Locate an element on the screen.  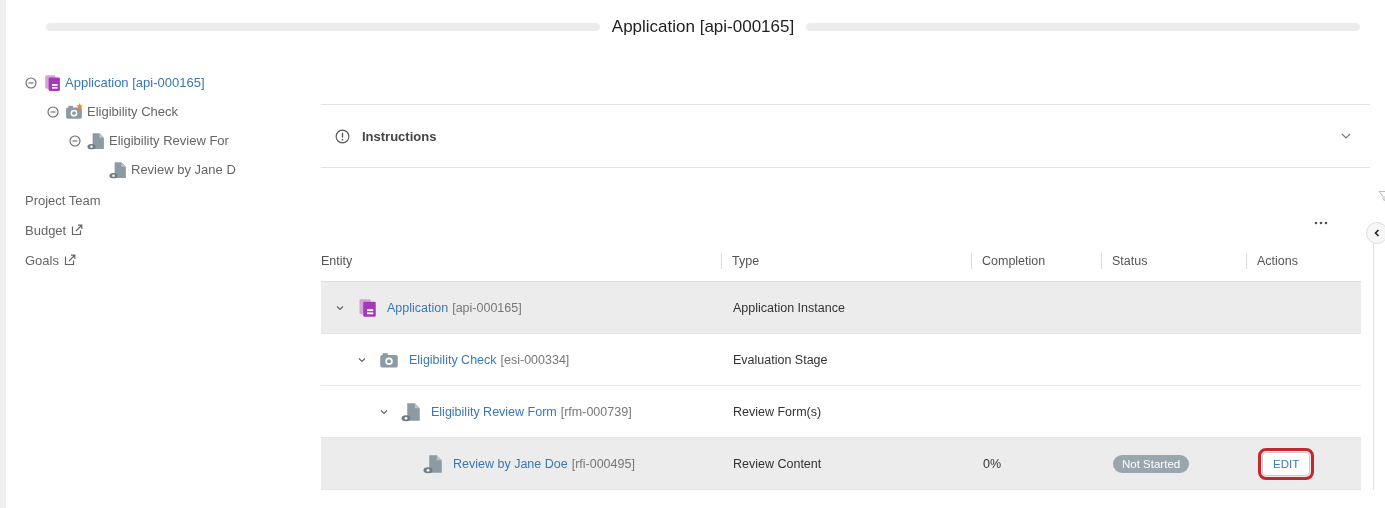
sidebar-link: Goals is located at coordinates (42, 260).